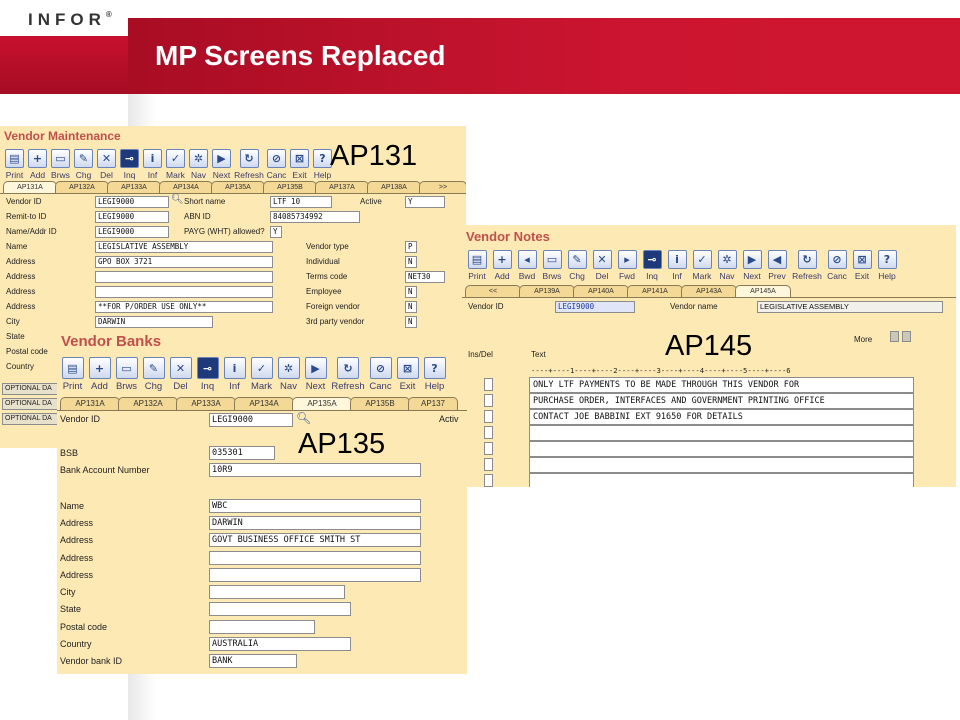 This screenshot has width=960, height=720. I want to click on tab-ap143a: AP143A, so click(709, 291).